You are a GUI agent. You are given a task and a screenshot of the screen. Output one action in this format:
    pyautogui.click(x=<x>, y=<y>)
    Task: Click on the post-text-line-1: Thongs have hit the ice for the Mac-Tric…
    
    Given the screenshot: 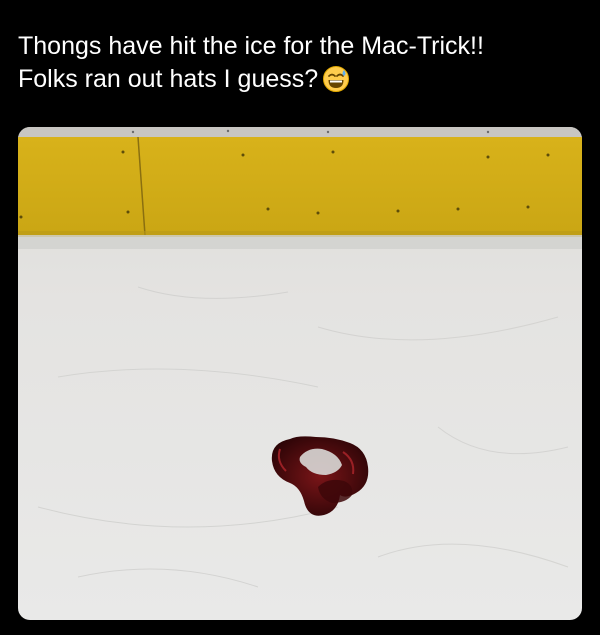 What is the action you would take?
    pyautogui.click(x=251, y=46)
    